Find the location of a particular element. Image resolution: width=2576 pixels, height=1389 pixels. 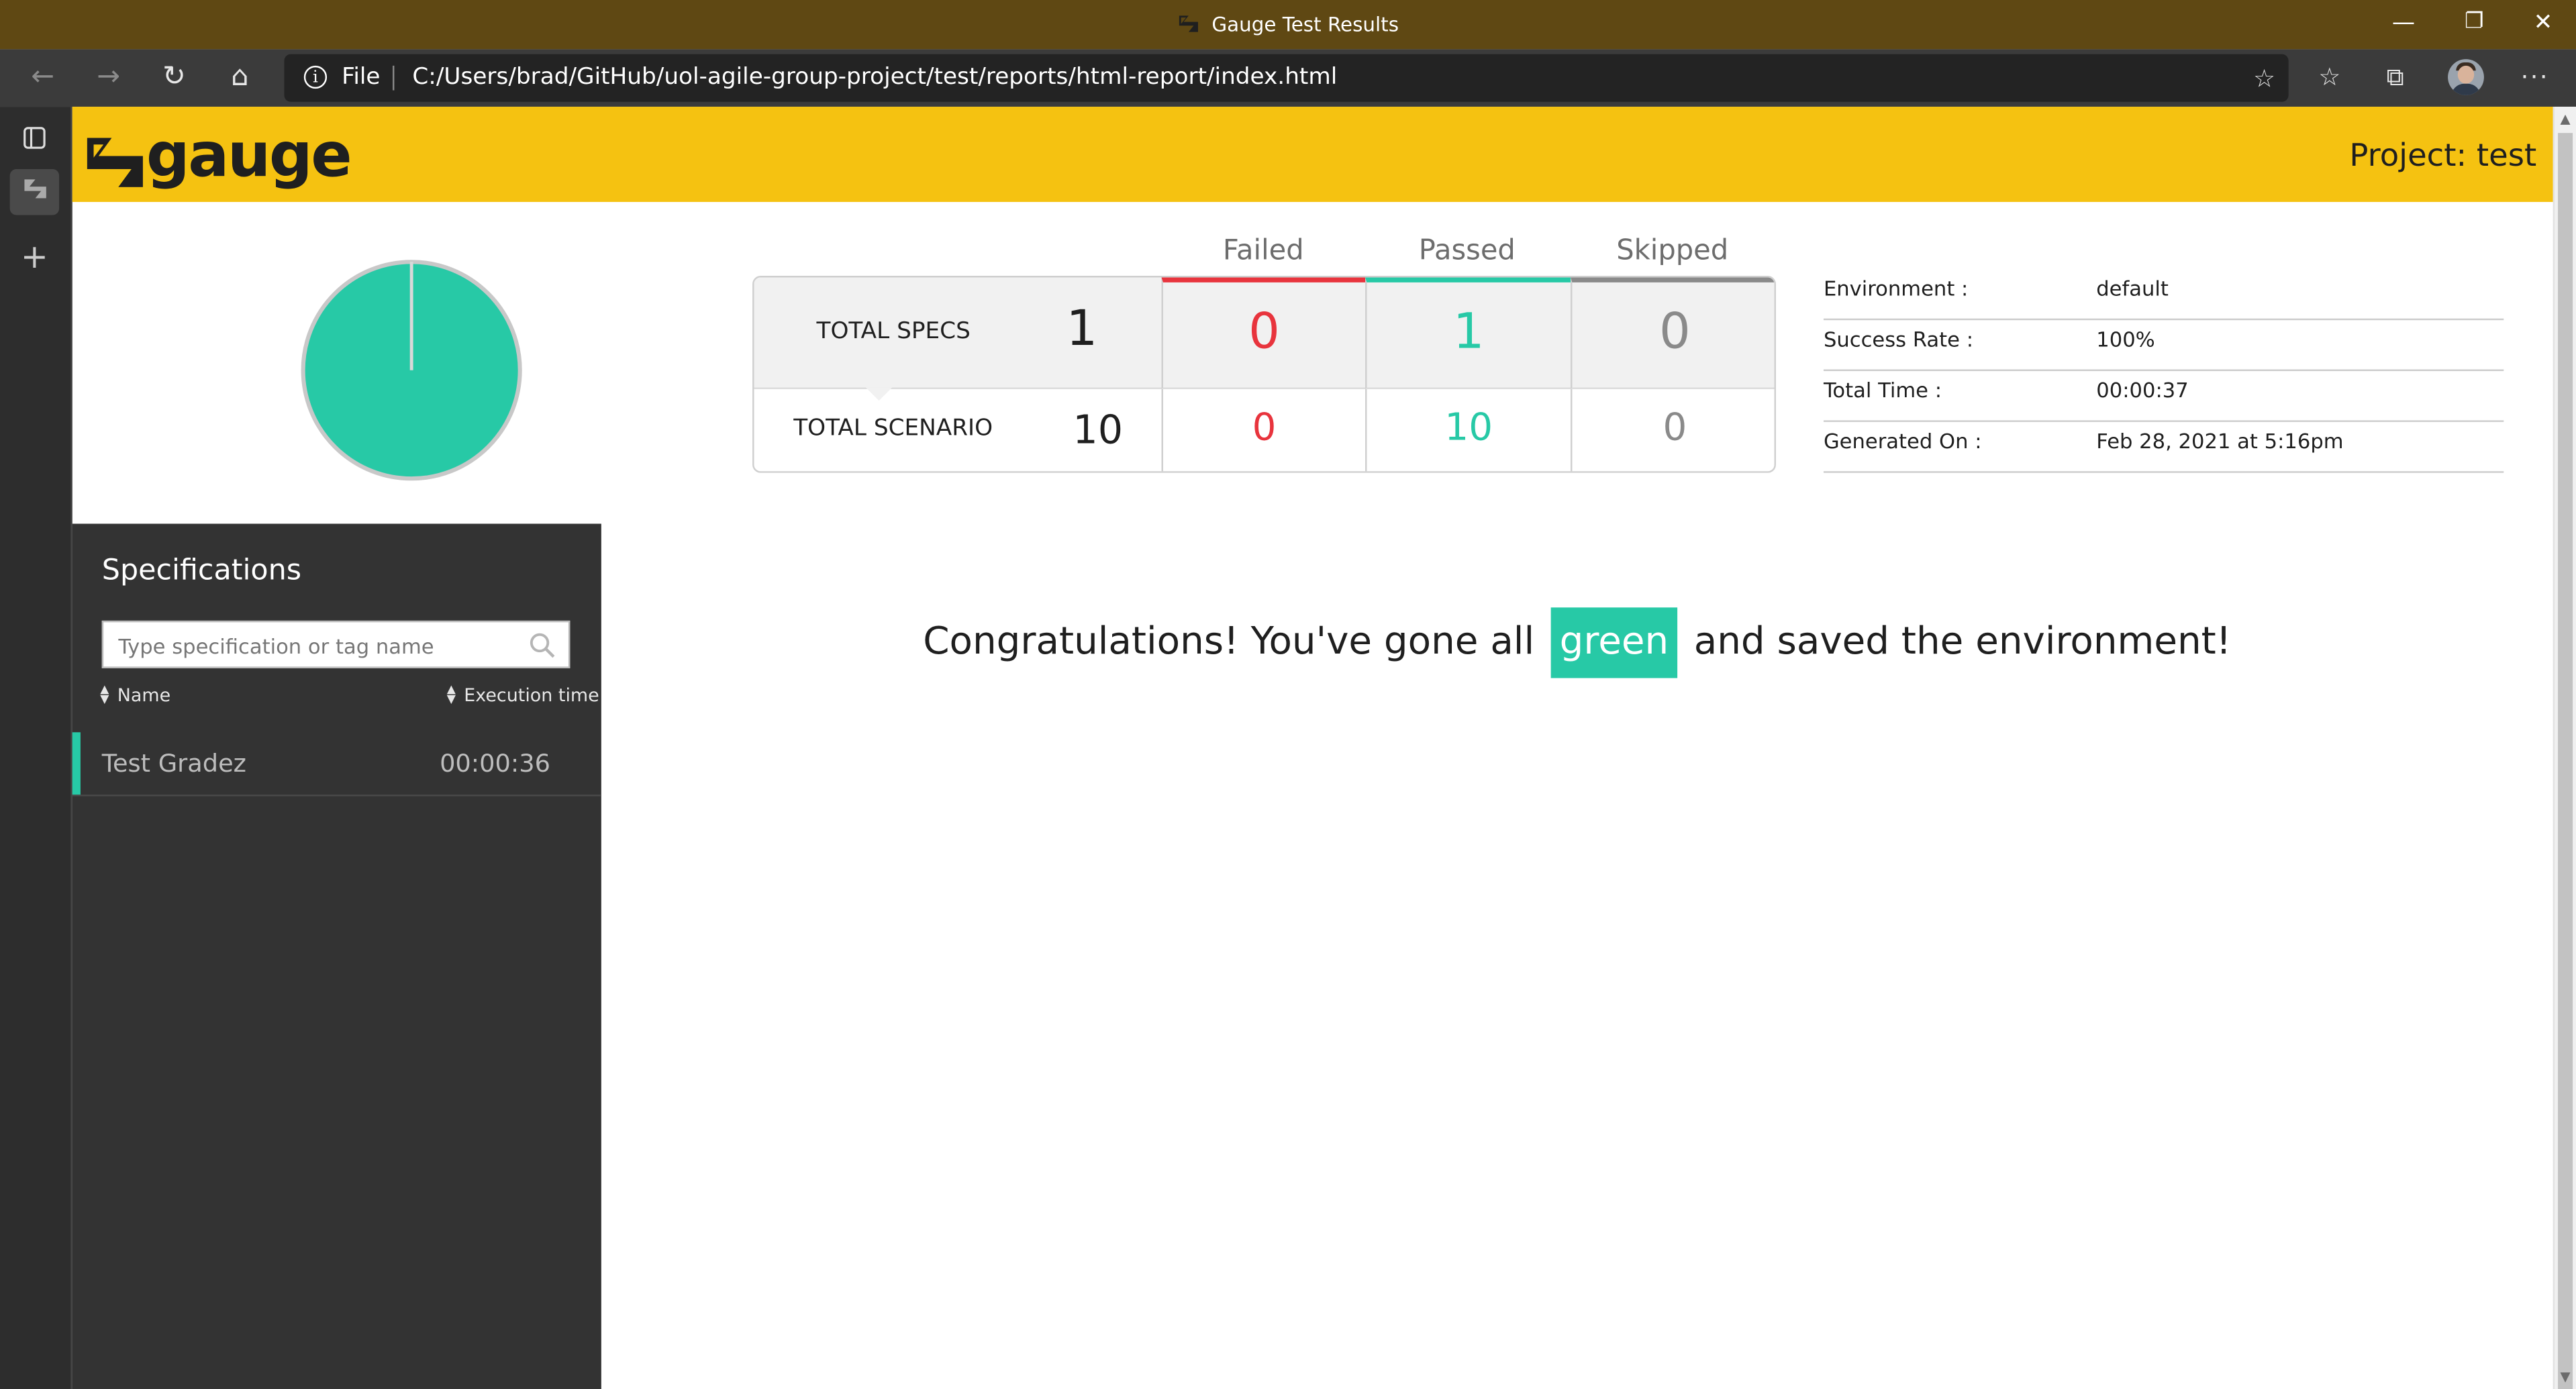

scenario-passed-cell: 10 is located at coordinates (1468, 431).